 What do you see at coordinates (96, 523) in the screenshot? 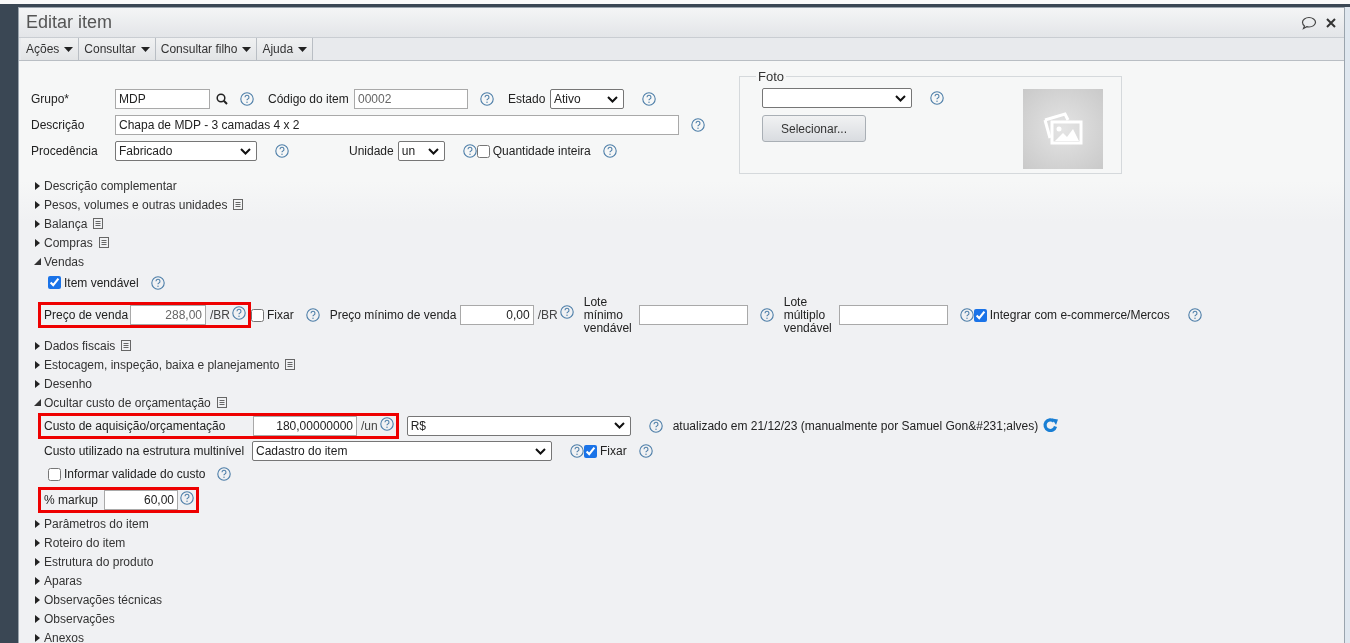
I see `section-header: Parâmetros do item` at bounding box center [96, 523].